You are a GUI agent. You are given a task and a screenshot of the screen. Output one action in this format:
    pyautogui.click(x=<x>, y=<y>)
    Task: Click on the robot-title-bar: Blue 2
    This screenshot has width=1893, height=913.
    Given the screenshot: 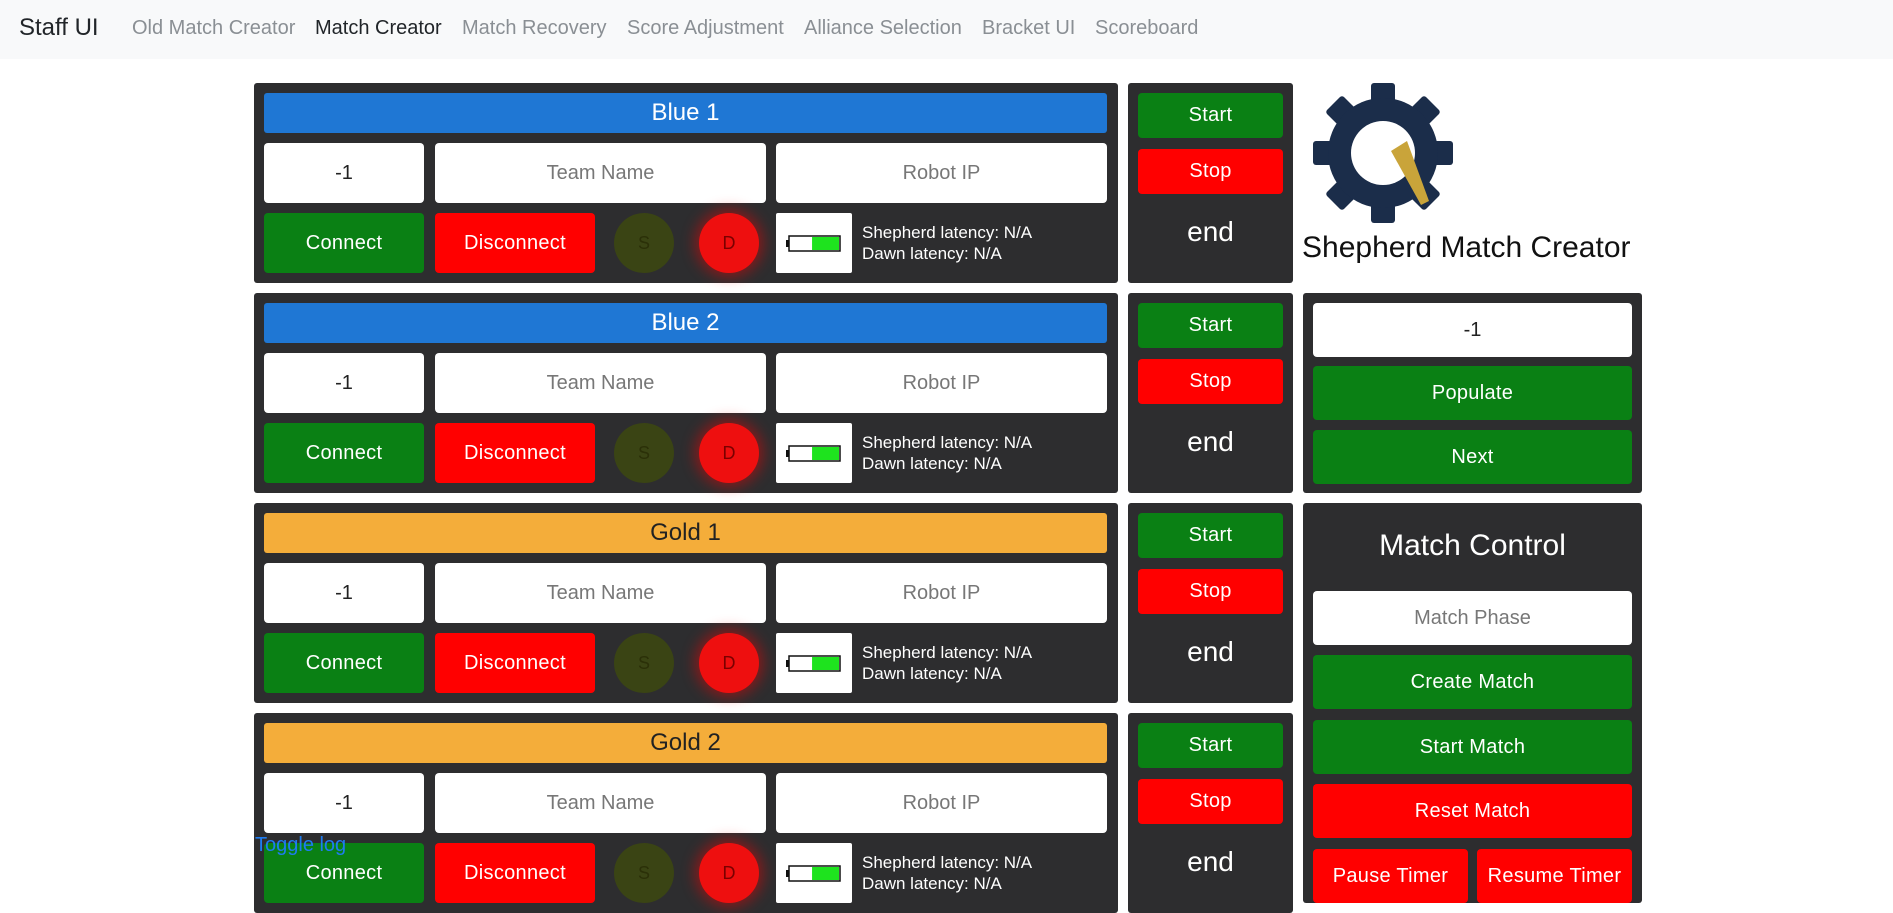 What is the action you would take?
    pyautogui.click(x=685, y=323)
    